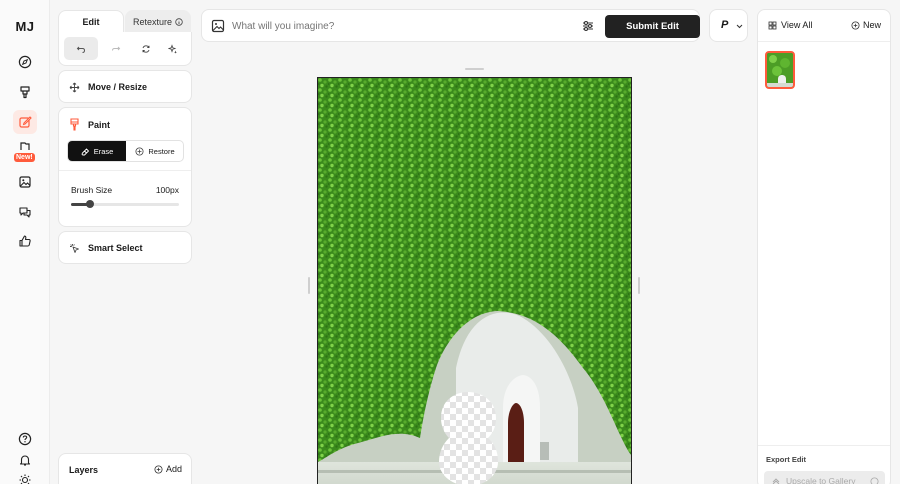  I want to click on help-icon, so click(874, 480).